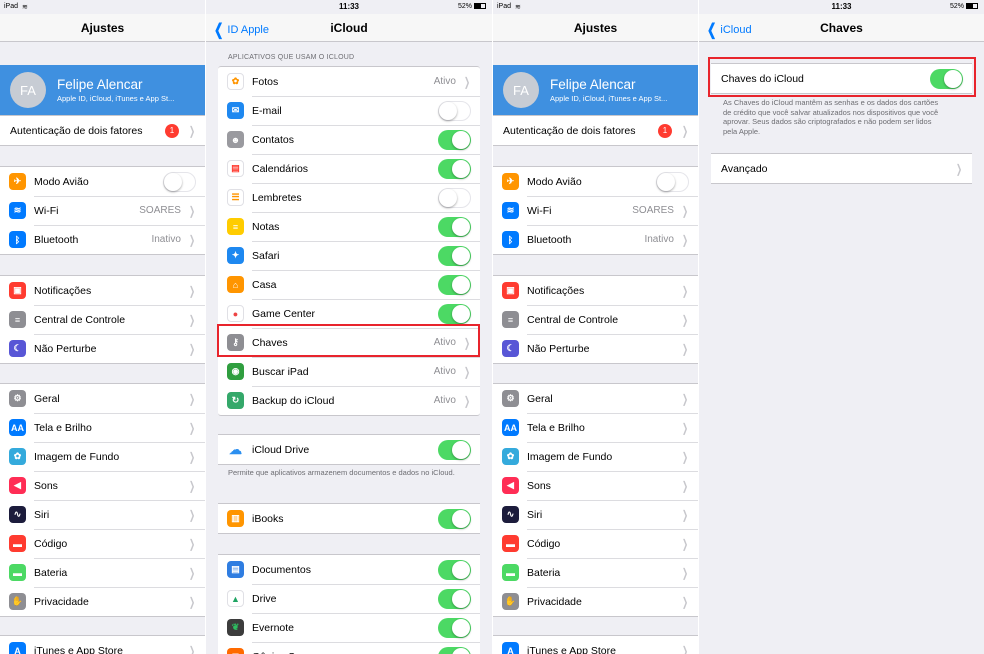 The image size is (984, 654). What do you see at coordinates (444, 81) in the screenshot?
I see `list-item-value: Ativo` at bounding box center [444, 81].